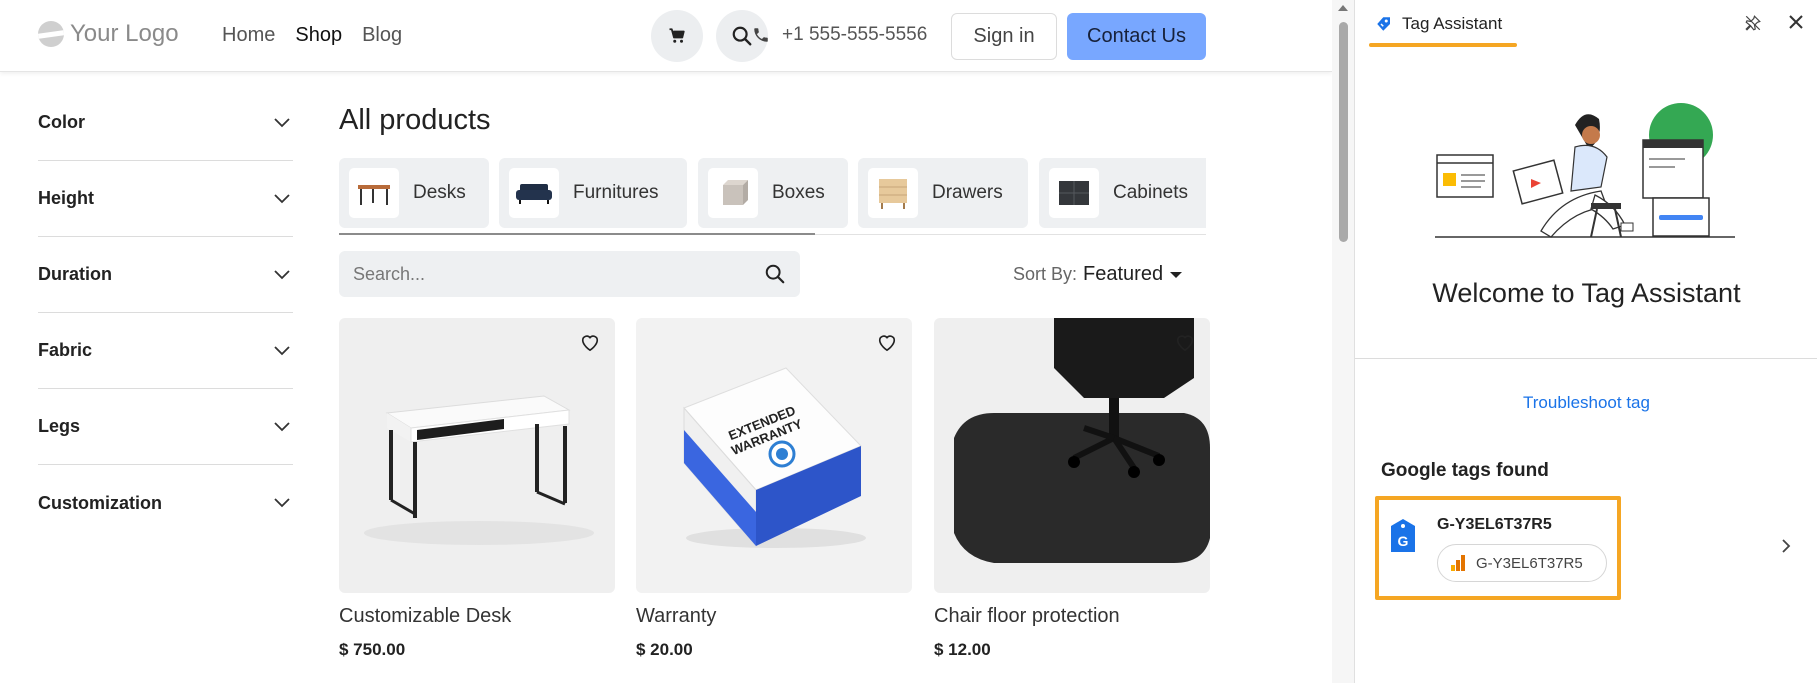 This screenshot has height=683, width=1817. I want to click on welcome-illustration, so click(1585, 170).